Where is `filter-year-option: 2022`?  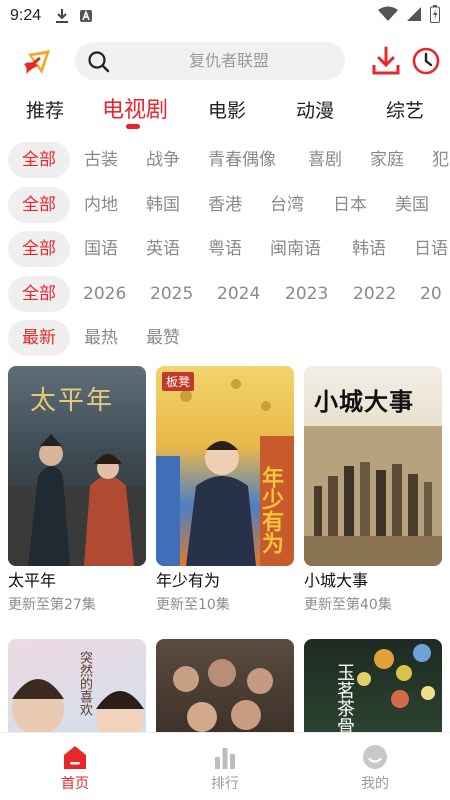 filter-year-option: 2022 is located at coordinates (374, 294).